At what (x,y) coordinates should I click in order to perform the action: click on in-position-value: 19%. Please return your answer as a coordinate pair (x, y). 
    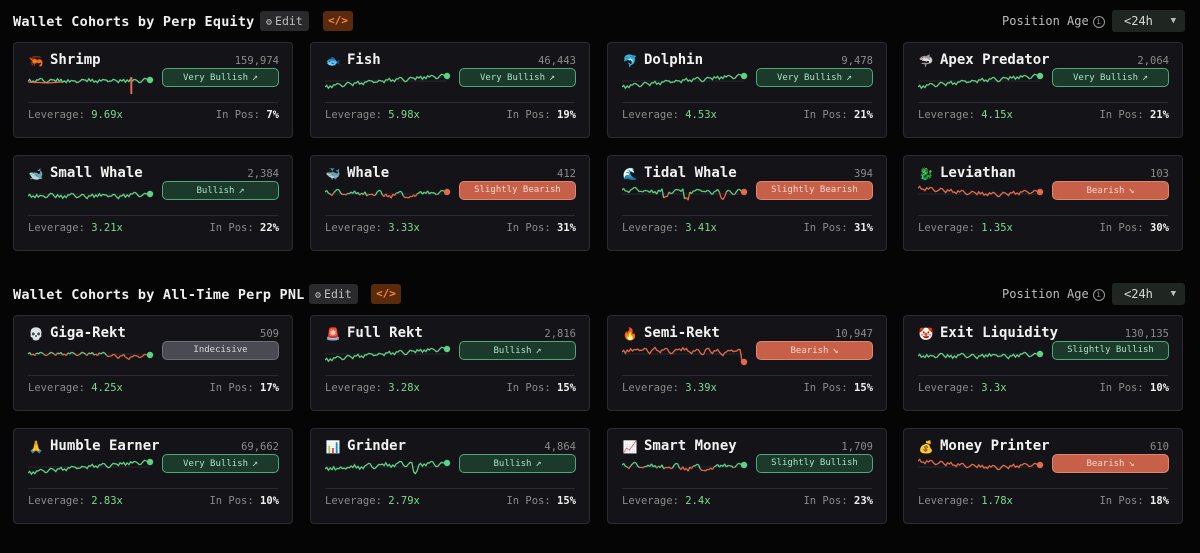
    Looking at the image, I should click on (566, 115).